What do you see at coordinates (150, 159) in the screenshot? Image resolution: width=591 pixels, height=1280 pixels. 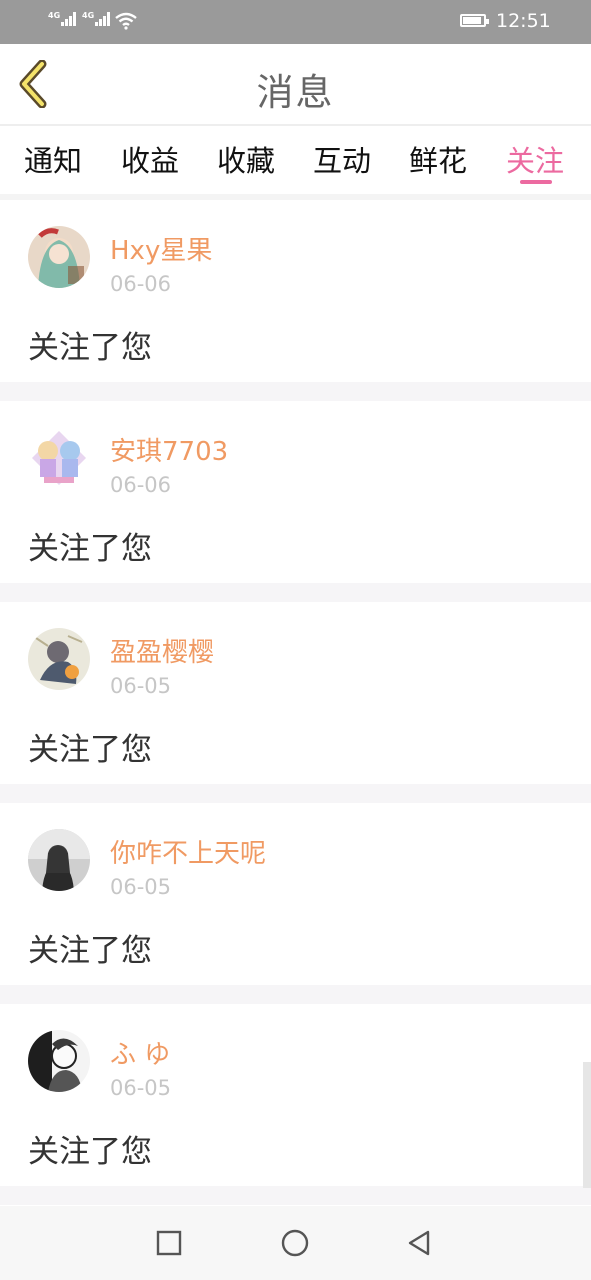 I see `tab-earnings: 收益` at bounding box center [150, 159].